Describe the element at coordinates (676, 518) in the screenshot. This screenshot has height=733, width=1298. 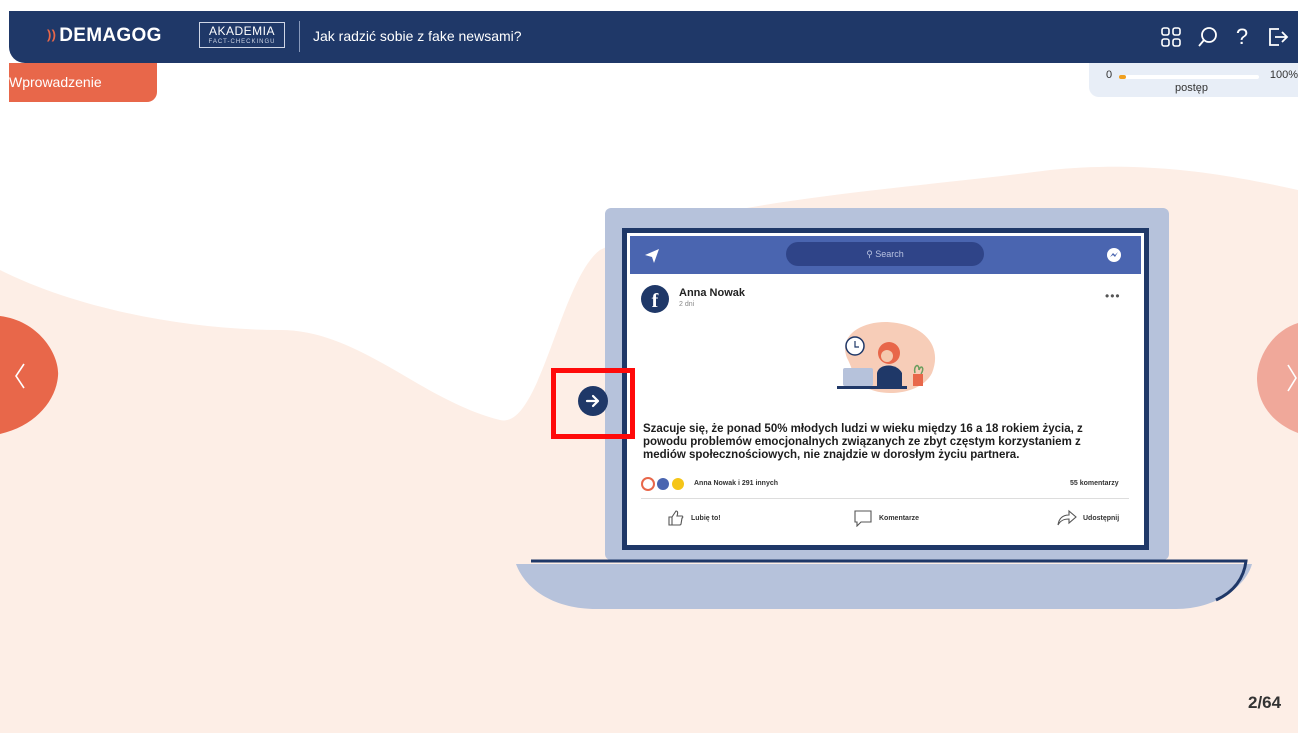
I see `thumbs-up-icon` at that location.